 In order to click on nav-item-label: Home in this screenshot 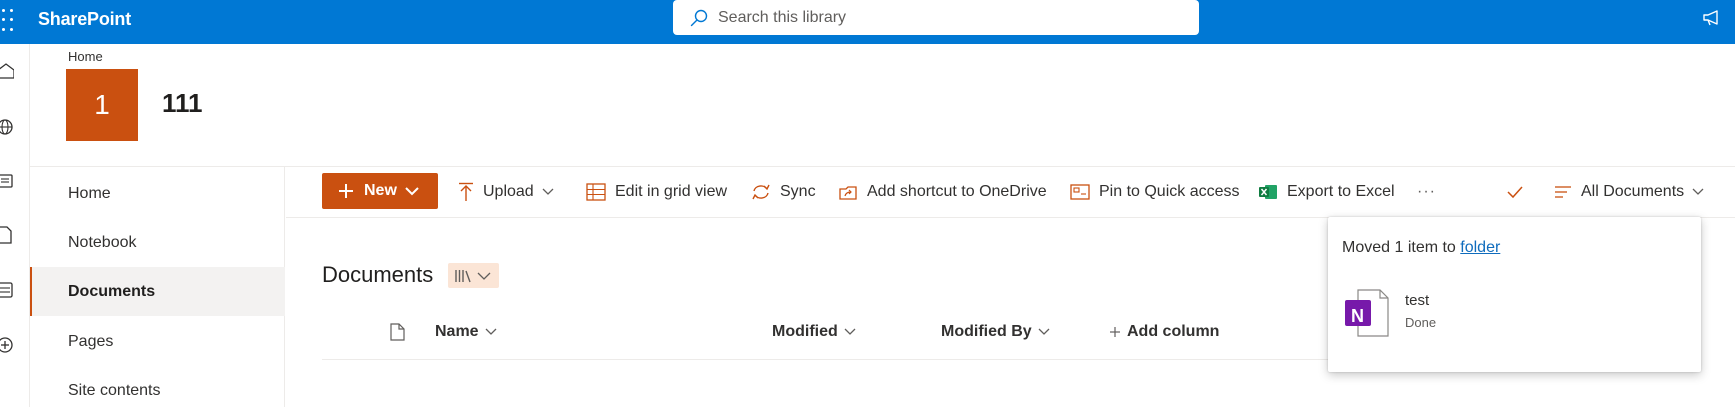, I will do `click(89, 193)`.